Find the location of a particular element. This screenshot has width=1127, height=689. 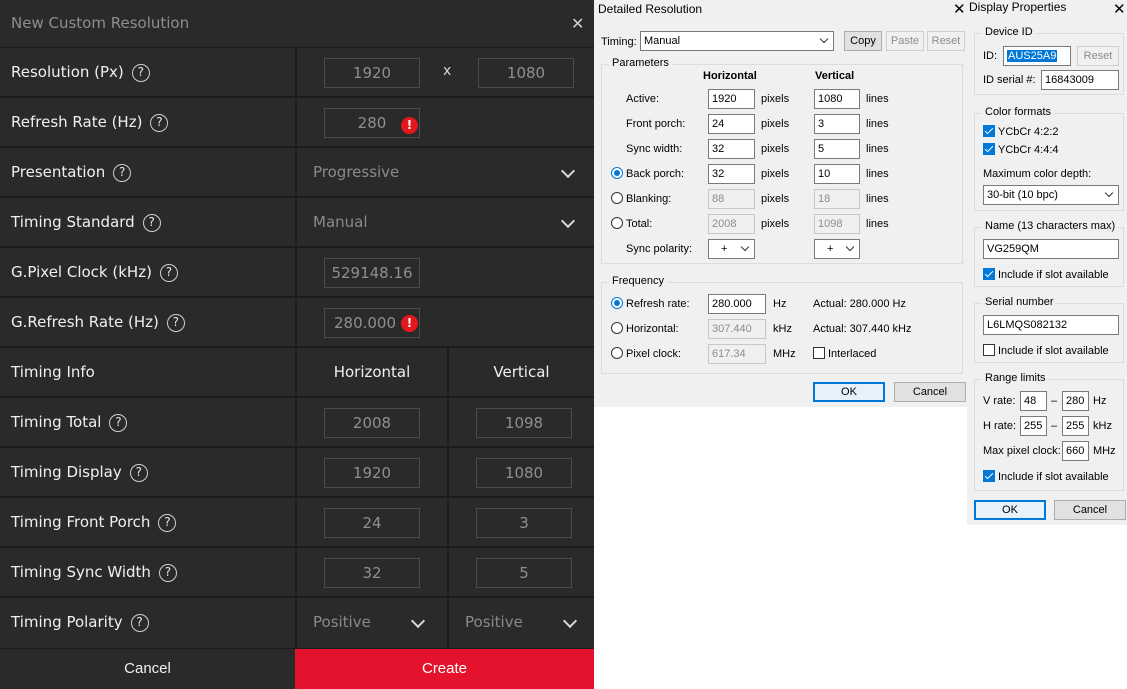

resolution-width-input: 1920 is located at coordinates (372, 73).